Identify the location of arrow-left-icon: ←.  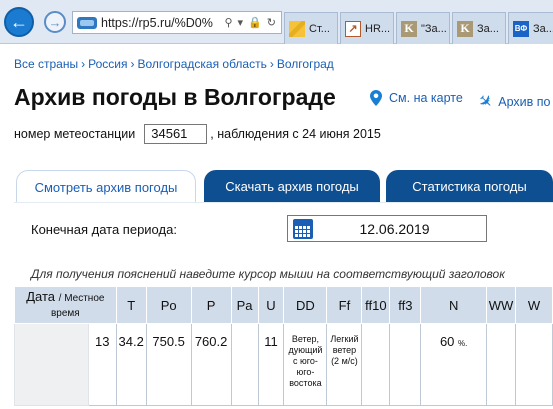
(19, 21).